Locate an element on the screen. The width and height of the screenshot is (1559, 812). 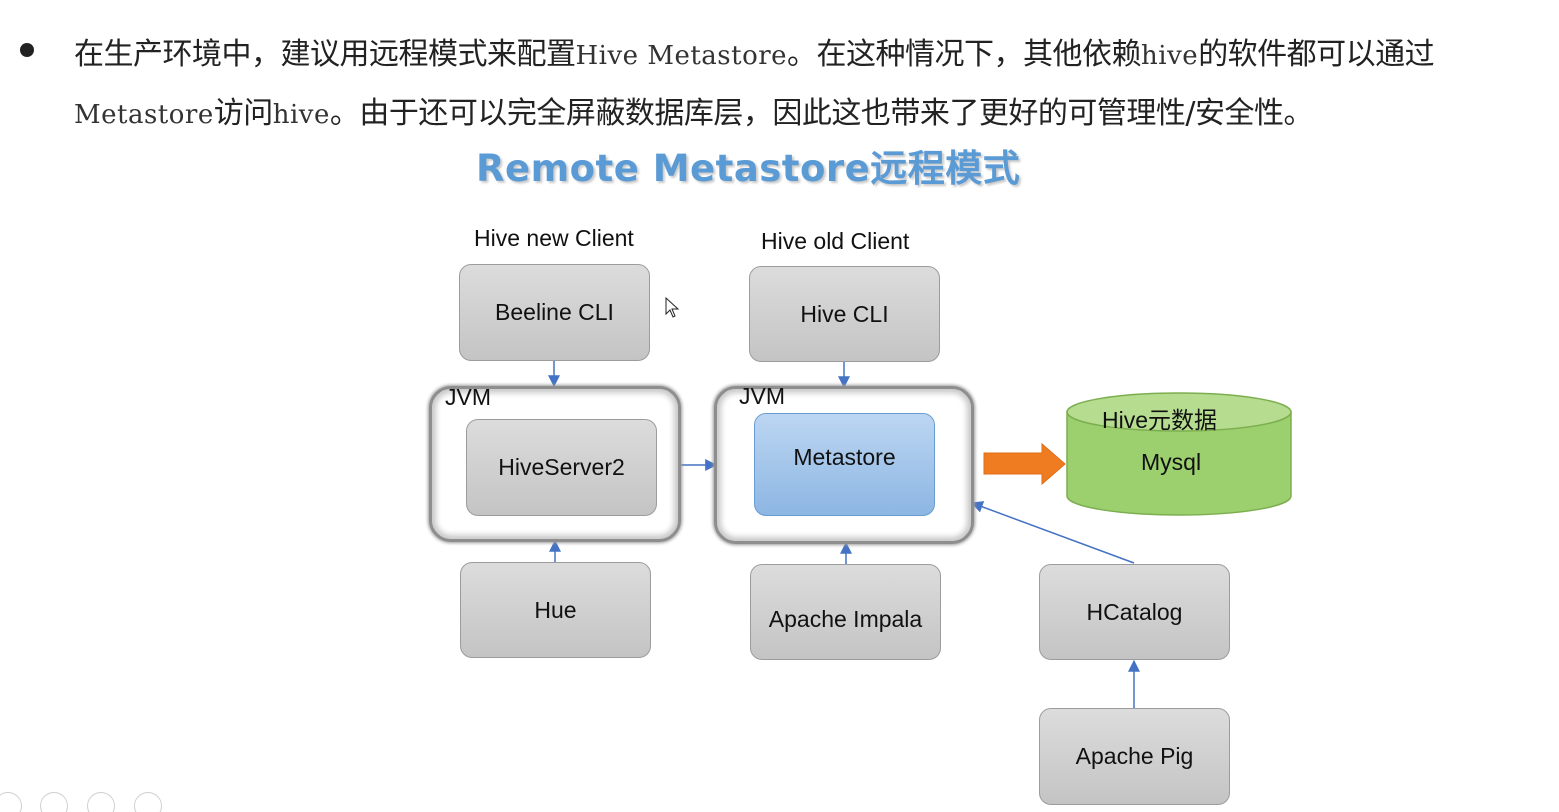
para-code: Metastore is located at coordinates (144, 115).